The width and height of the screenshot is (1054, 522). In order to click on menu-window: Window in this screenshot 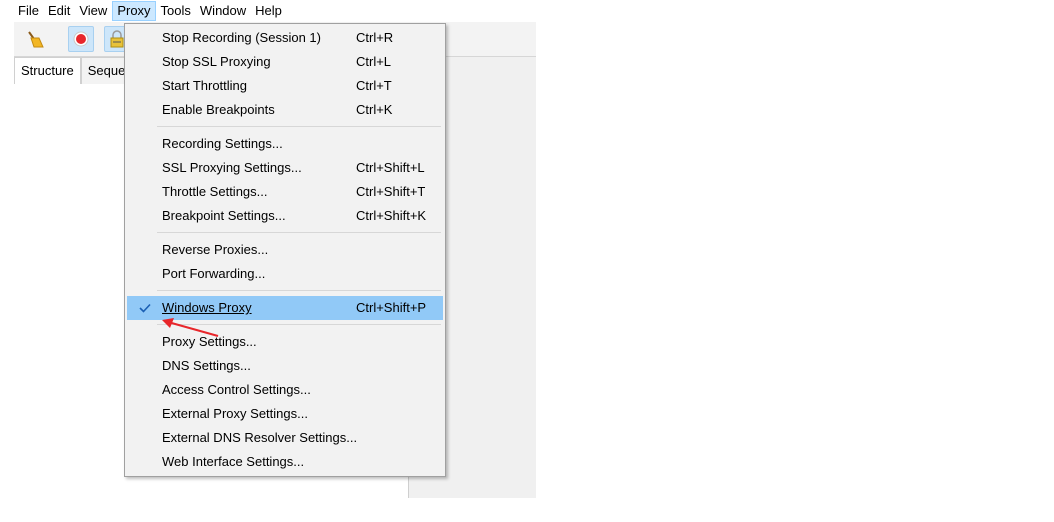, I will do `click(223, 11)`.